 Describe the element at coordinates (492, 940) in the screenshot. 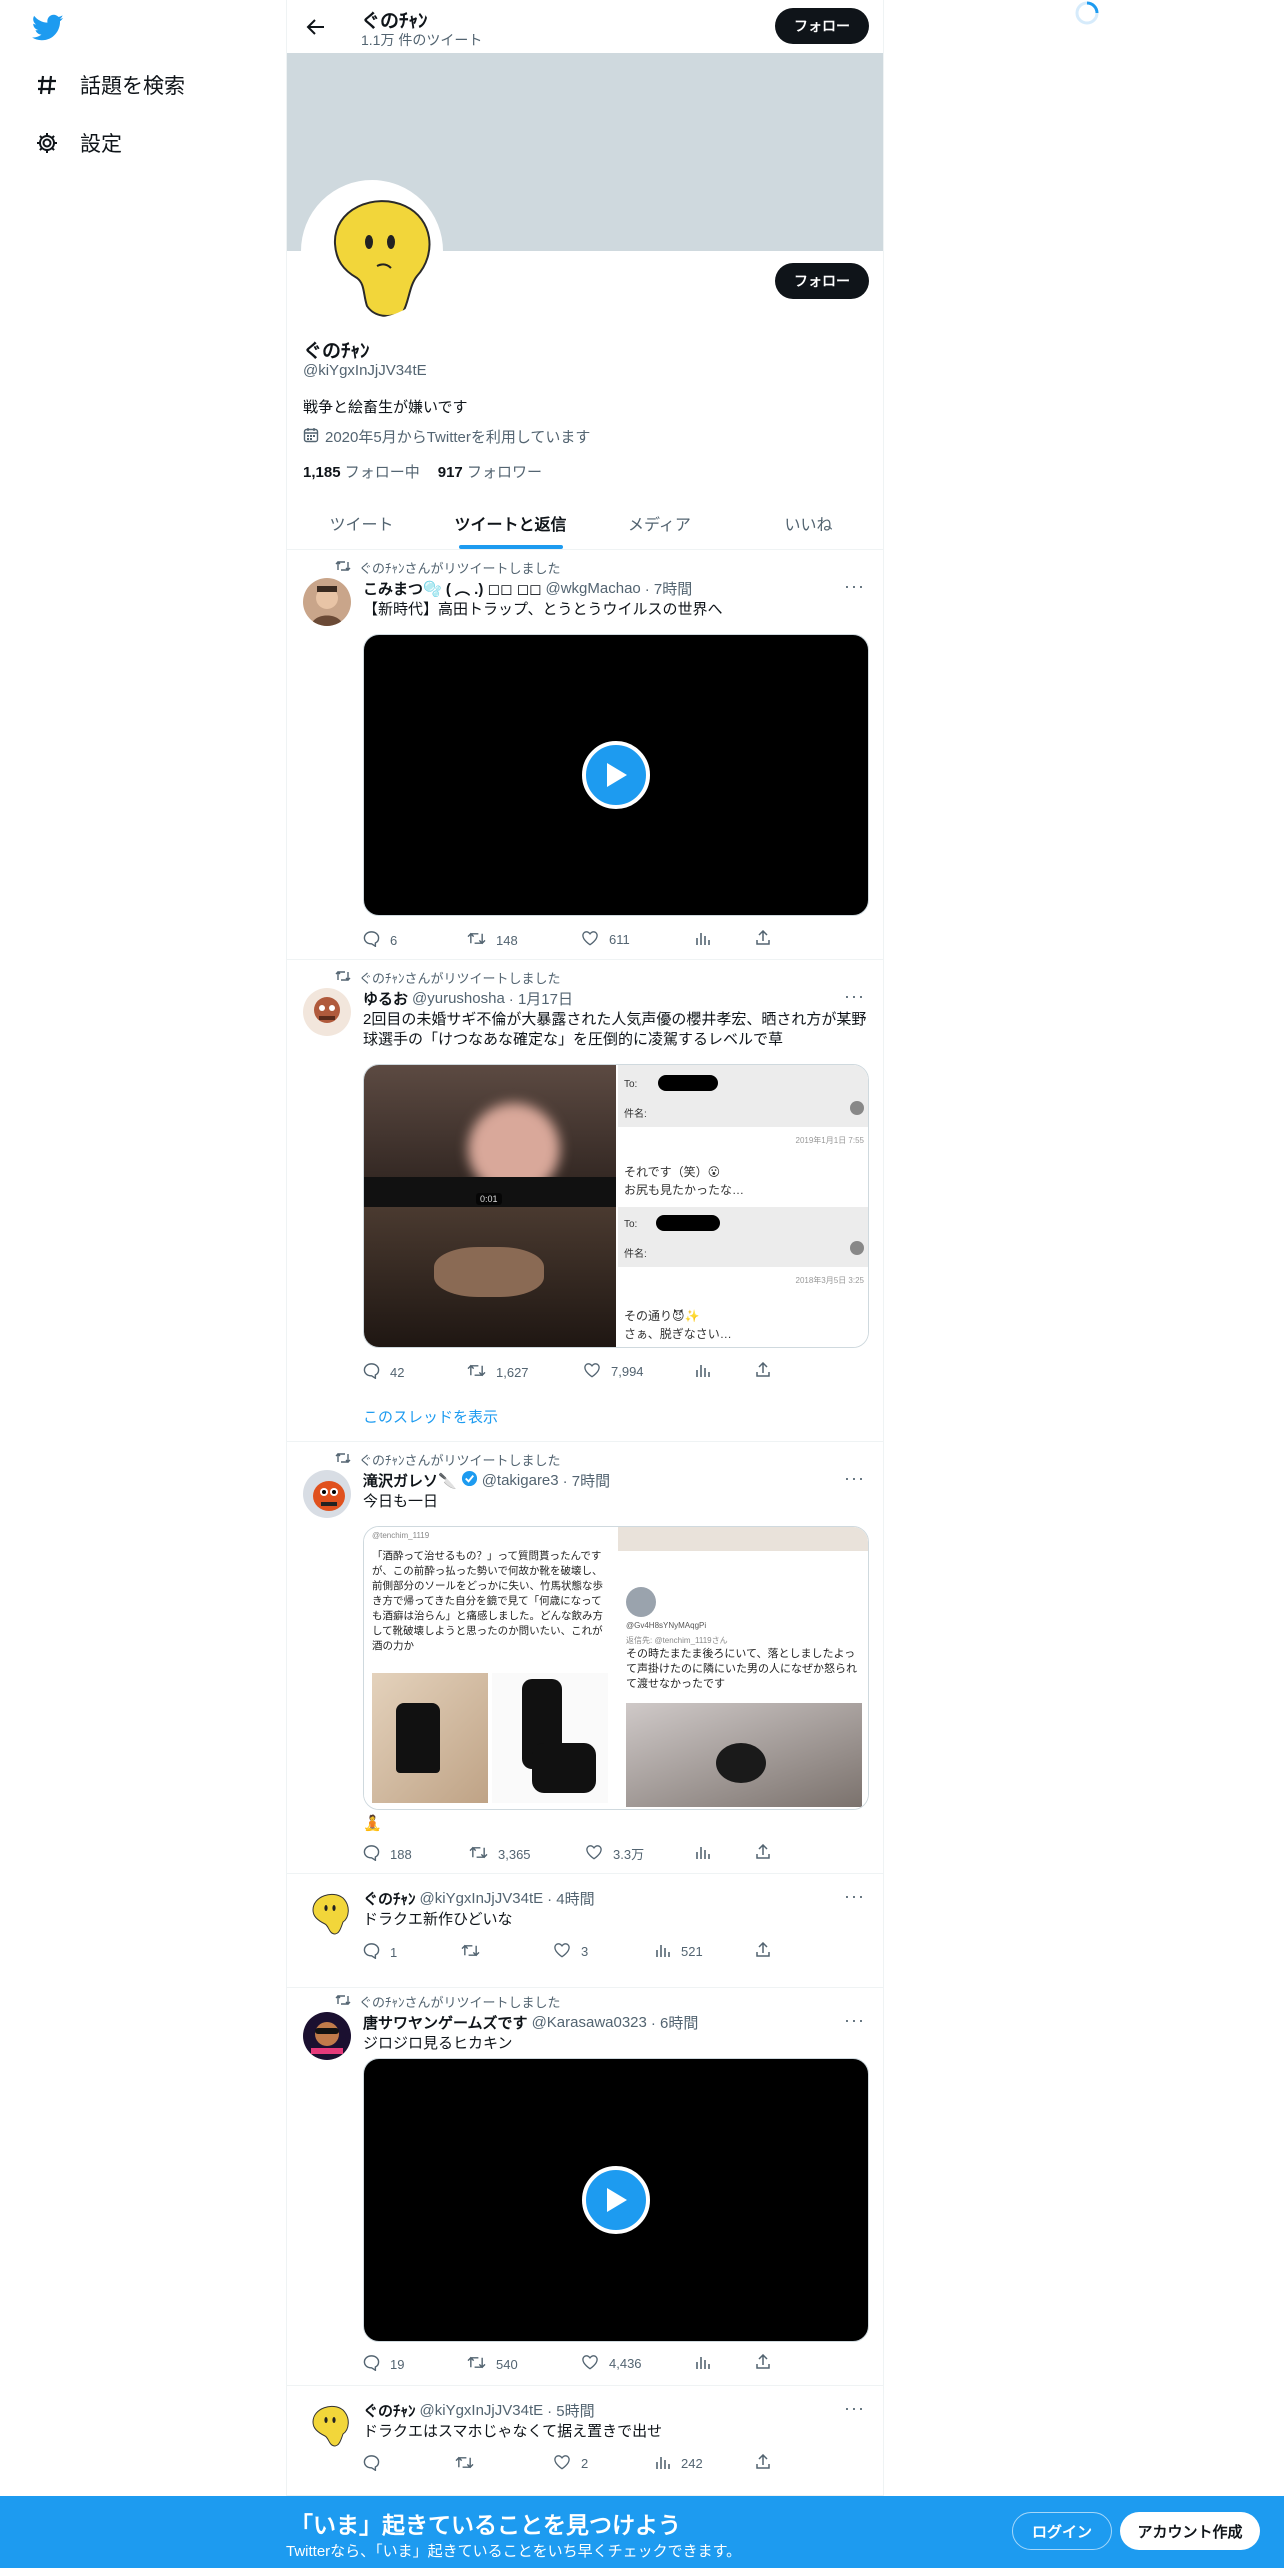

I see `retweet-button: 148` at that location.